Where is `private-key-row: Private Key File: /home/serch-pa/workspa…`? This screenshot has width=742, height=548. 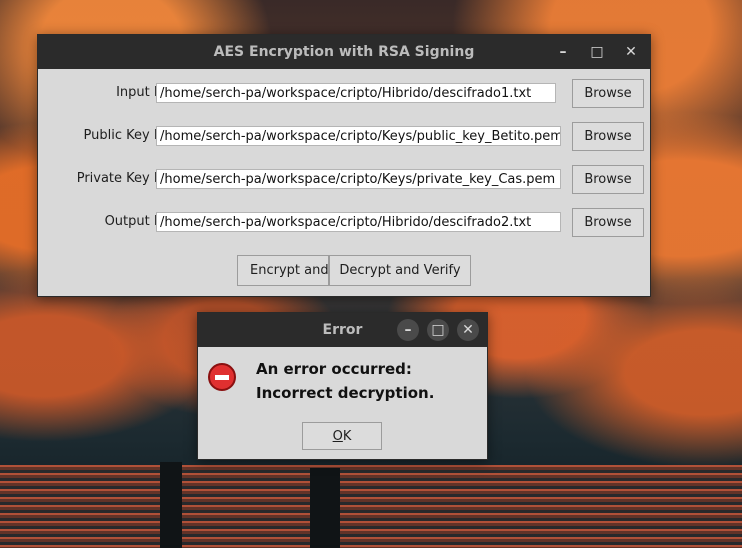 private-key-row: Private Key File: /home/serch-pa/workspa… is located at coordinates (344, 180).